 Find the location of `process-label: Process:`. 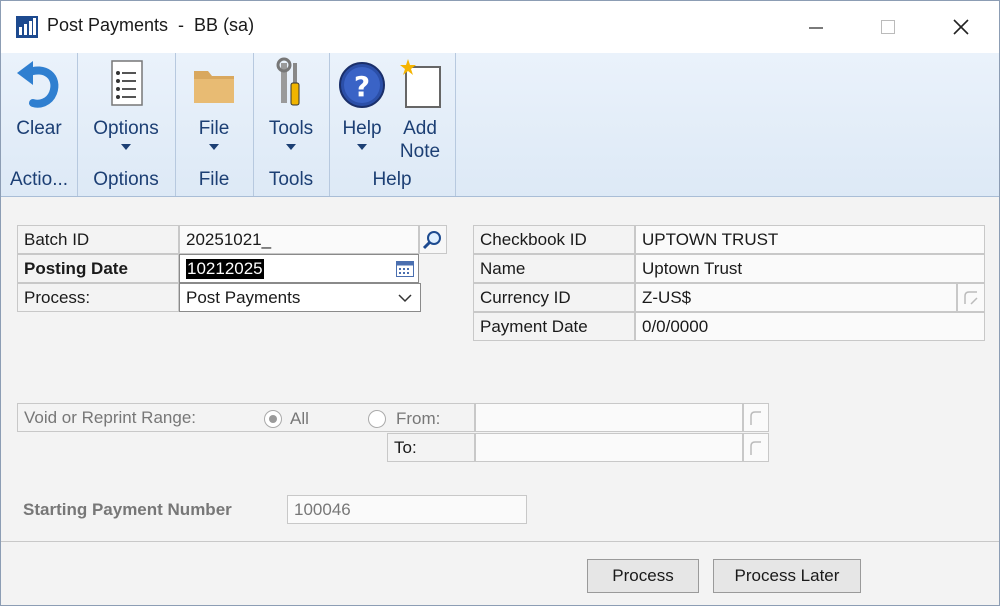

process-label: Process: is located at coordinates (98, 297).